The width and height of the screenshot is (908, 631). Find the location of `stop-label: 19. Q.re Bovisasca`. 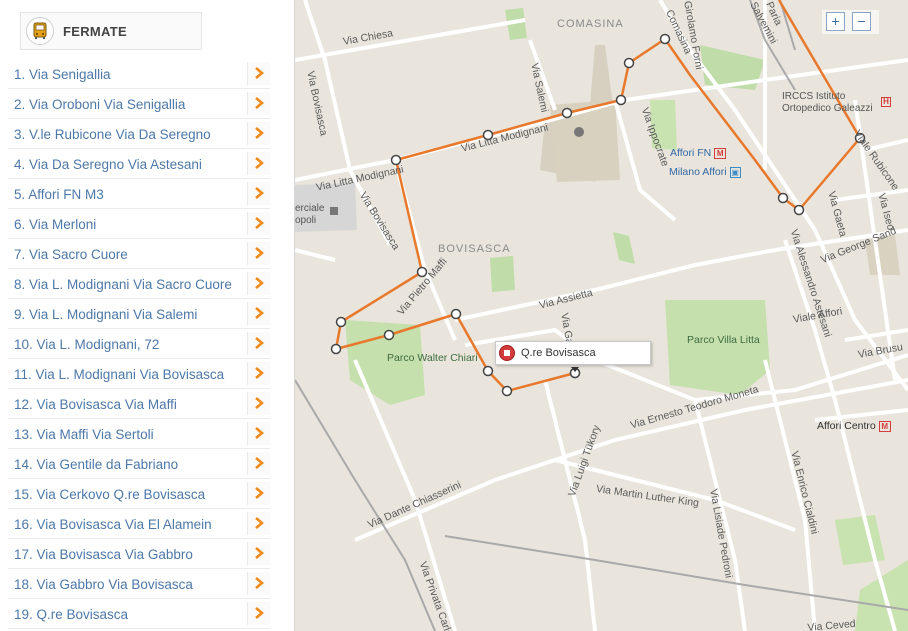

stop-label: 19. Q.re Bovisasca is located at coordinates (71, 614).